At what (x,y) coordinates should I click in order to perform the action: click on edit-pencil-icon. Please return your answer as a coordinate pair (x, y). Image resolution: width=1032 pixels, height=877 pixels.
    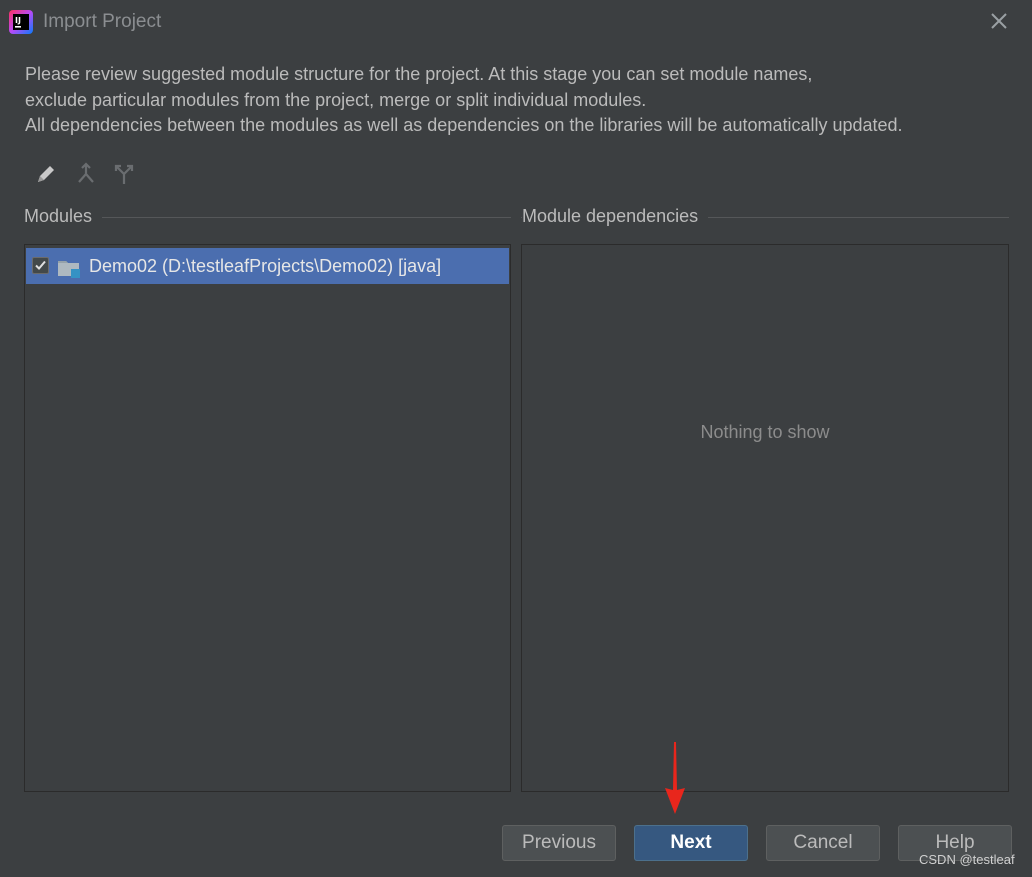
    Looking at the image, I should click on (46, 174).